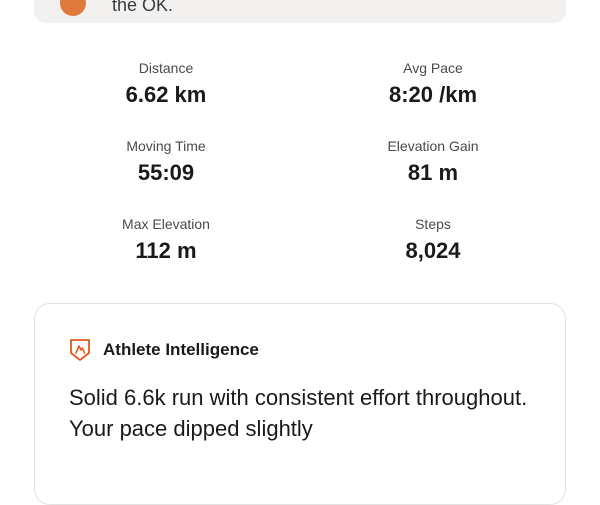 The width and height of the screenshot is (600, 505). I want to click on stat-moving-time: Moving Time 55:09, so click(166, 162).